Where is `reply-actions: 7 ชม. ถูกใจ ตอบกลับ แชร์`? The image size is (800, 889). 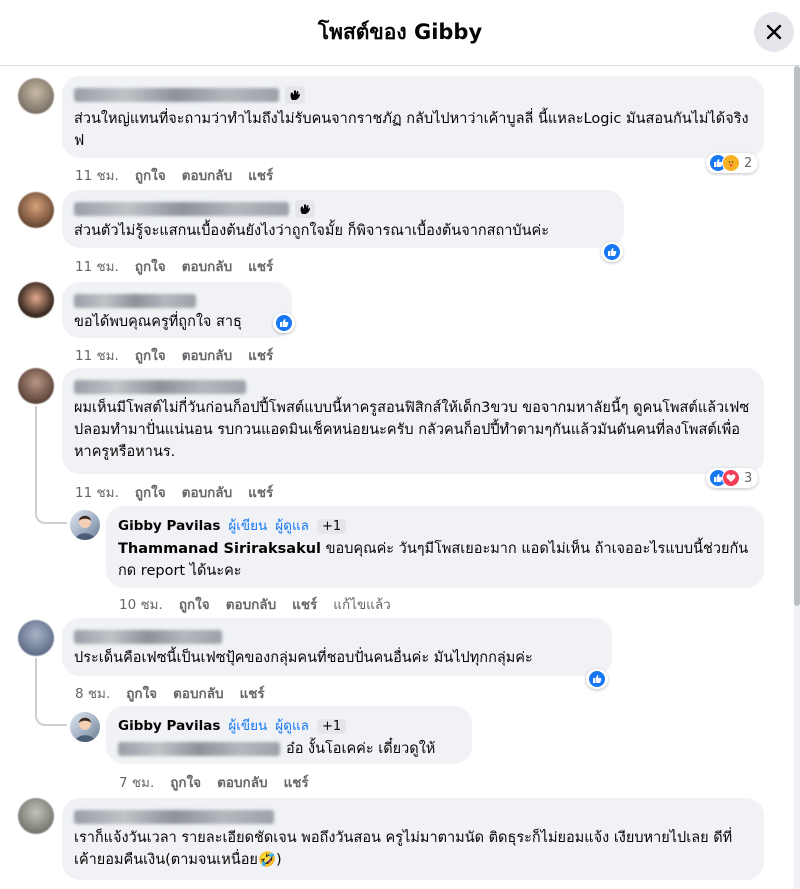
reply-actions: 7 ชม. ถูกใจ ตอบกลับ แชร์ is located at coordinates (222, 782).